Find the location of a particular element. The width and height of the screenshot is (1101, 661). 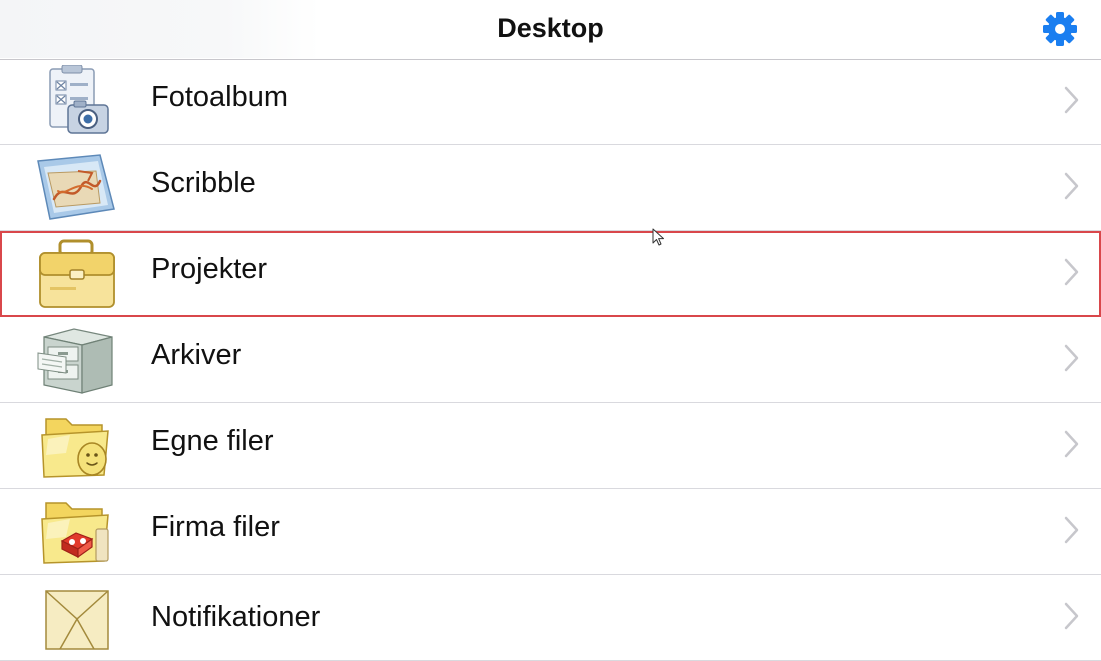

briefcase-icon is located at coordinates (77, 273).